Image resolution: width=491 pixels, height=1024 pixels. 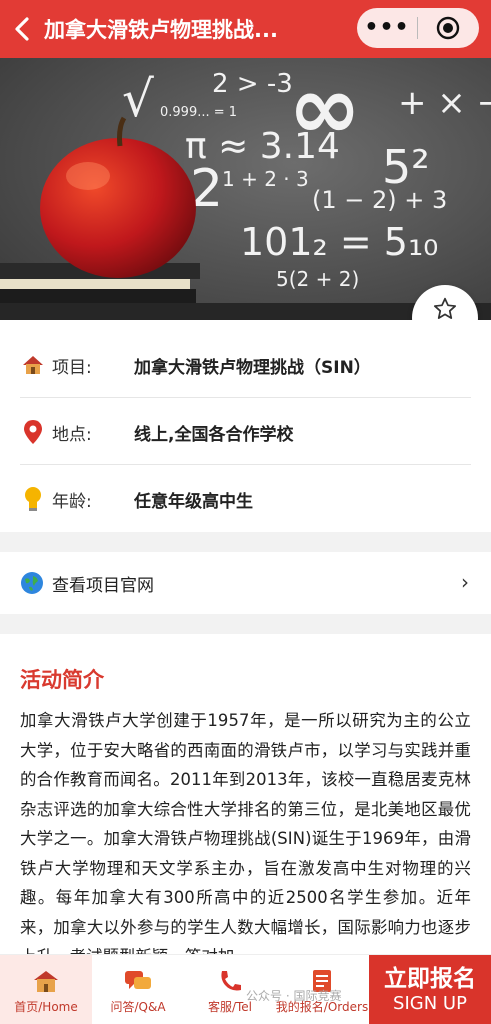 I want to click on sign-up-label-en: SIGN UP, so click(x=430, y=1003).